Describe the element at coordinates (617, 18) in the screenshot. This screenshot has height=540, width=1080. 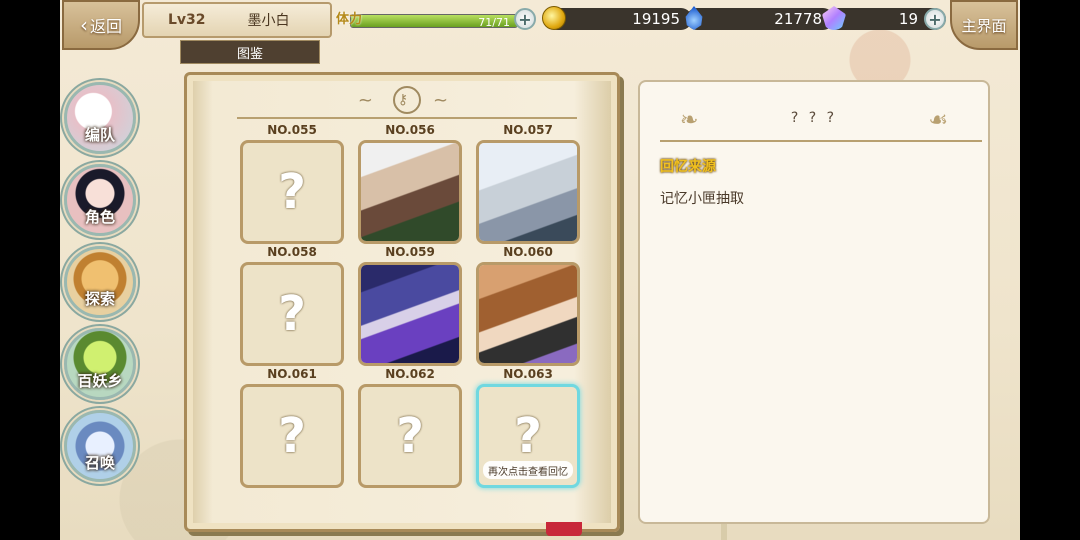
I see `gold-counter: 19195` at that location.